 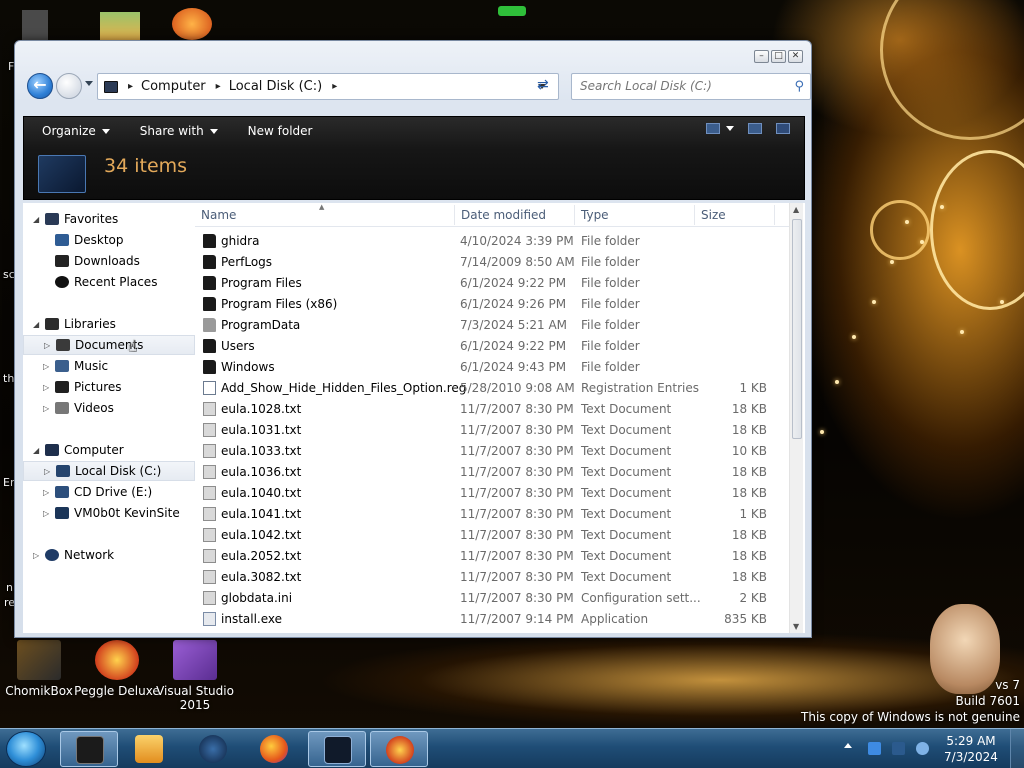 What do you see at coordinates (898, 748) in the screenshot?
I see `tray-network-icon` at bounding box center [898, 748].